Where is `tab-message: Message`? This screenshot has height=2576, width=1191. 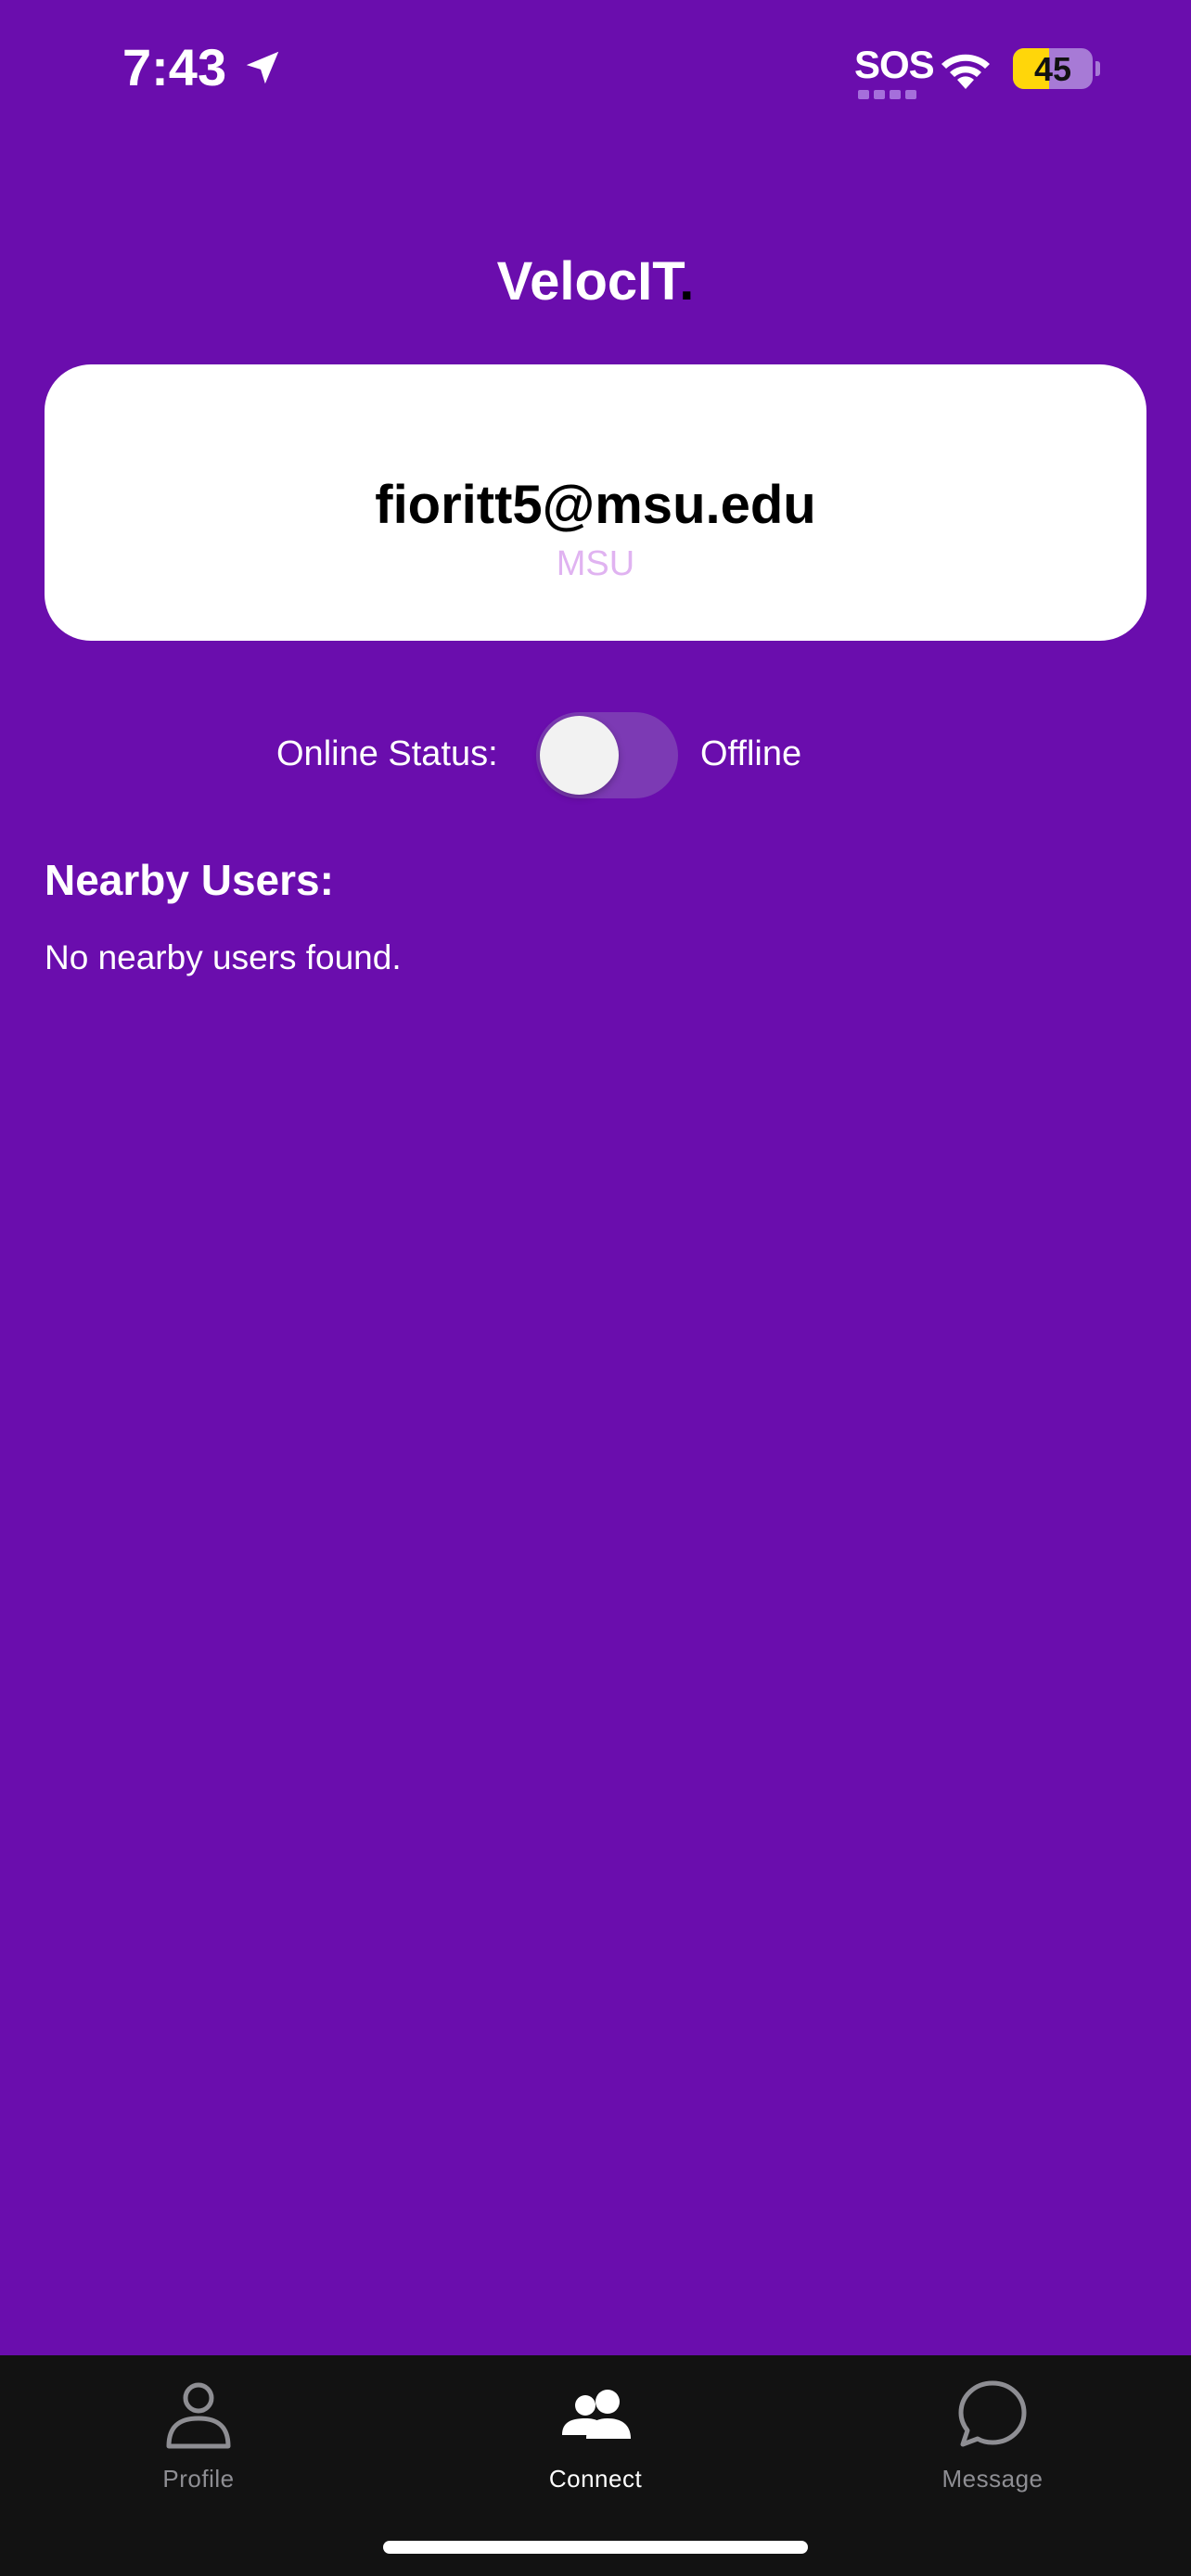 tab-message: Message is located at coordinates (992, 2443).